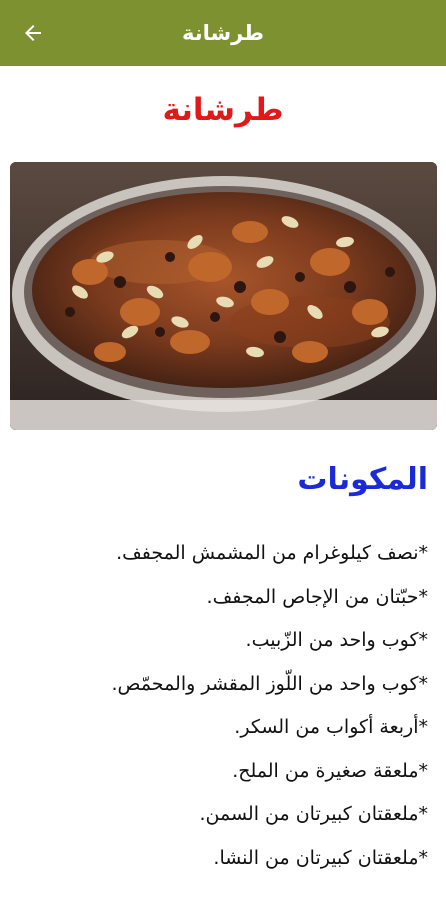 The image size is (446, 900). What do you see at coordinates (313, 814) in the screenshot?
I see `list-item: *ملعقتان كبيرتان من السمن.` at bounding box center [313, 814].